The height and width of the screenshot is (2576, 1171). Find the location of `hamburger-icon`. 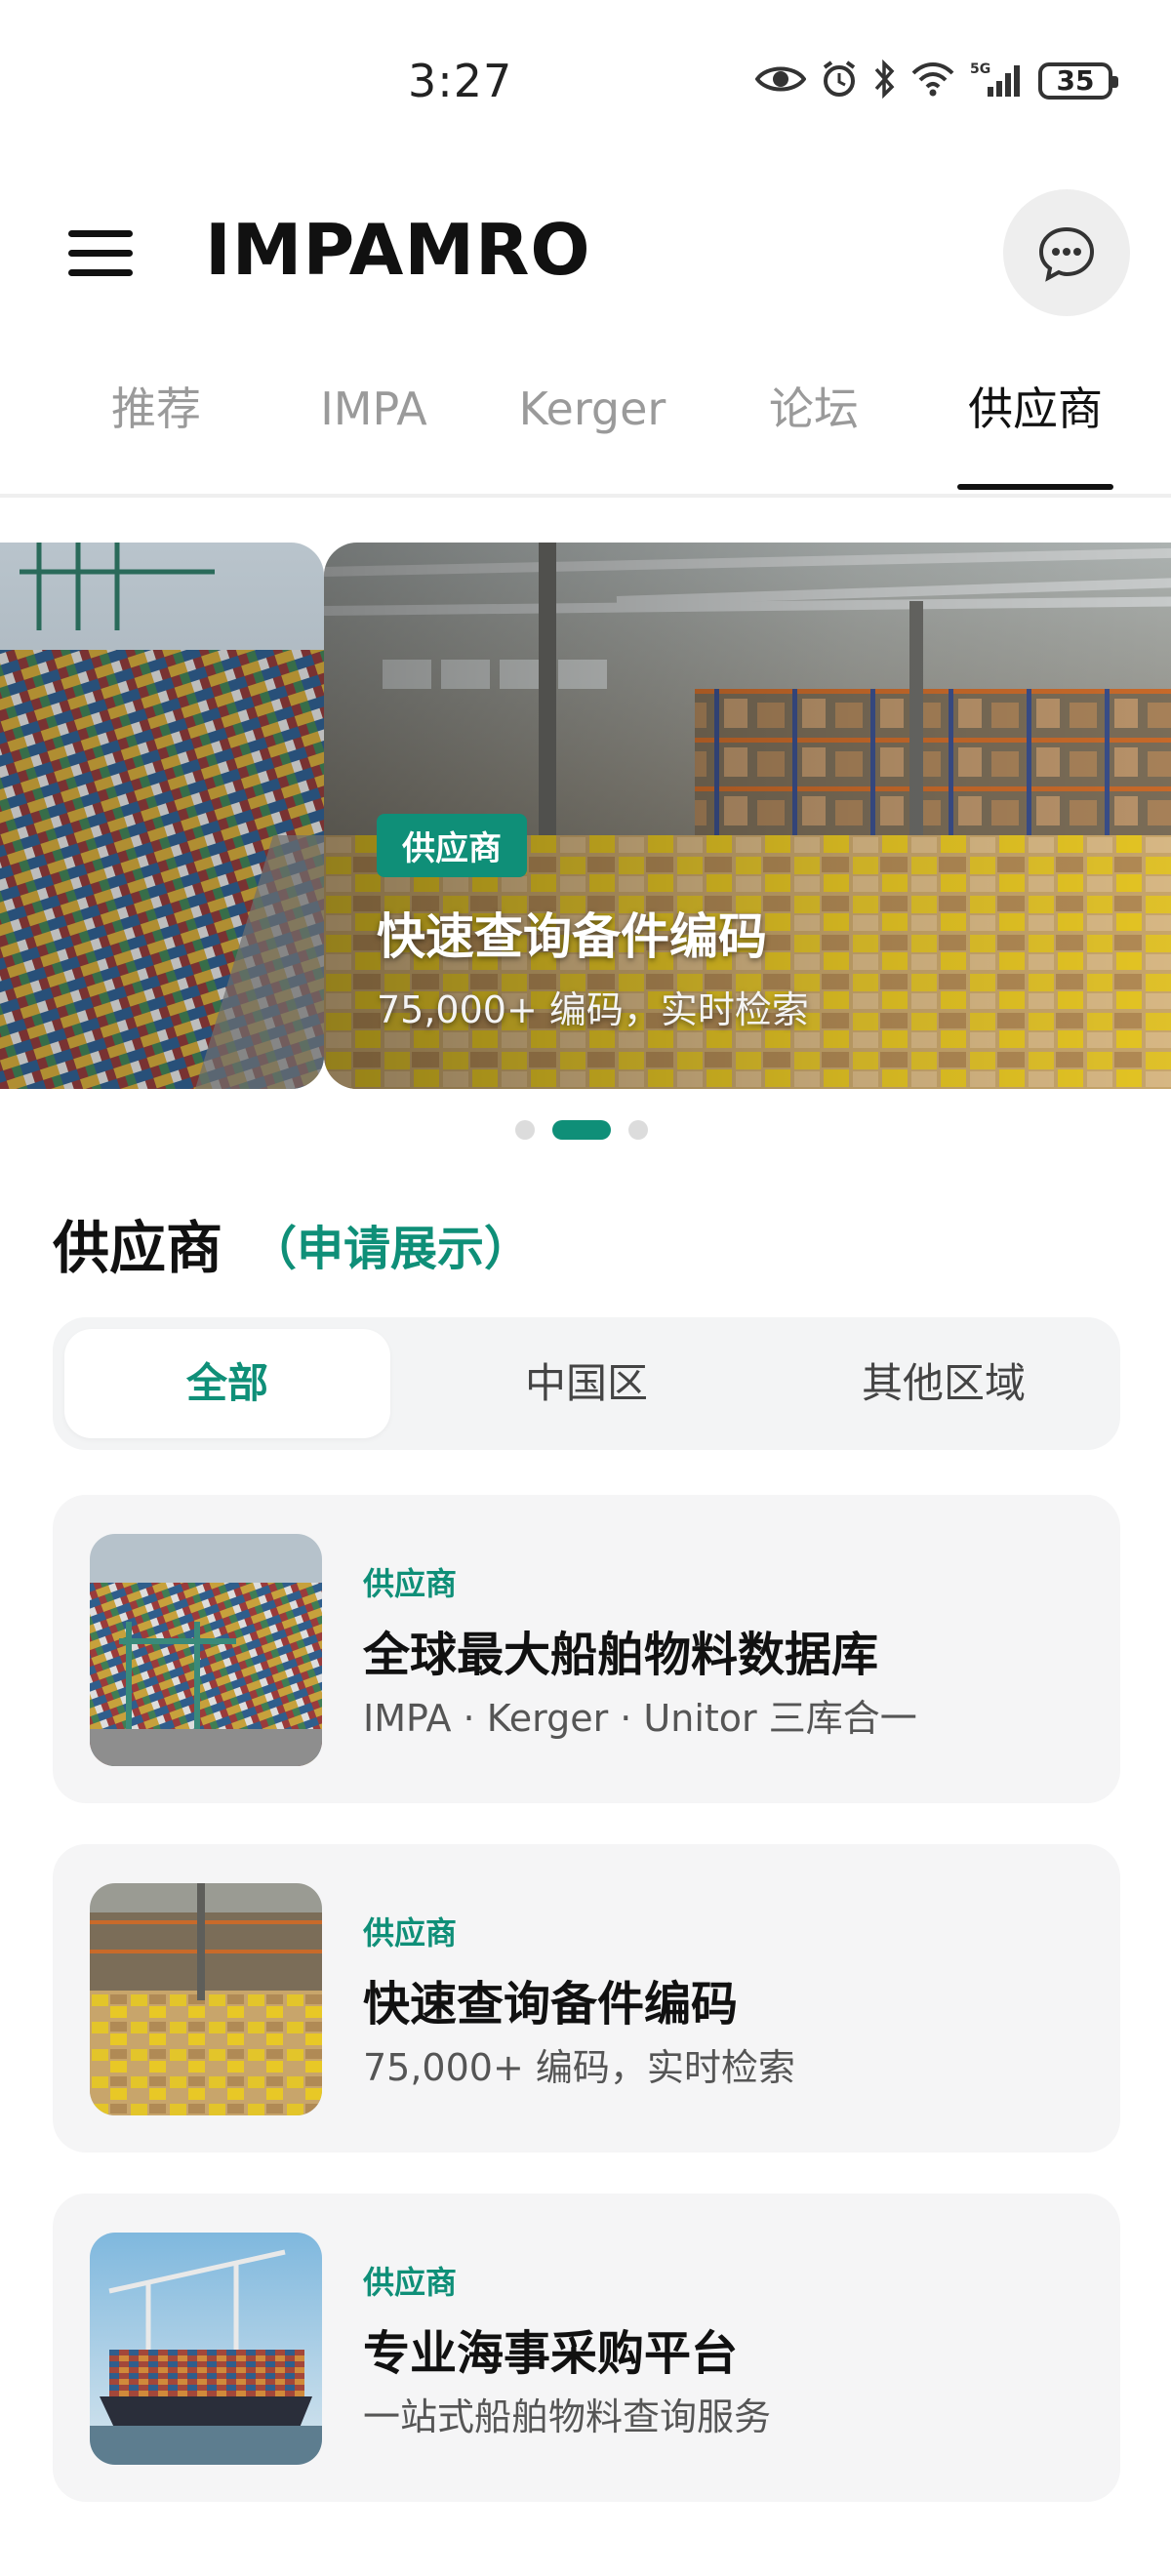

hamburger-icon is located at coordinates (100, 233).